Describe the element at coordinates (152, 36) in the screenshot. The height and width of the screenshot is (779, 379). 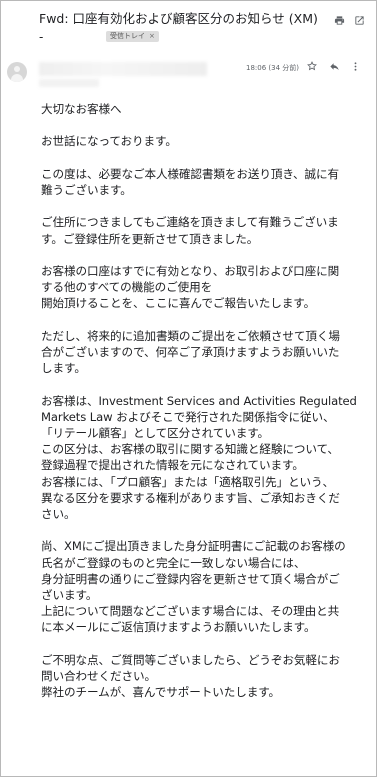
I see `remove-label-button: ×` at that location.